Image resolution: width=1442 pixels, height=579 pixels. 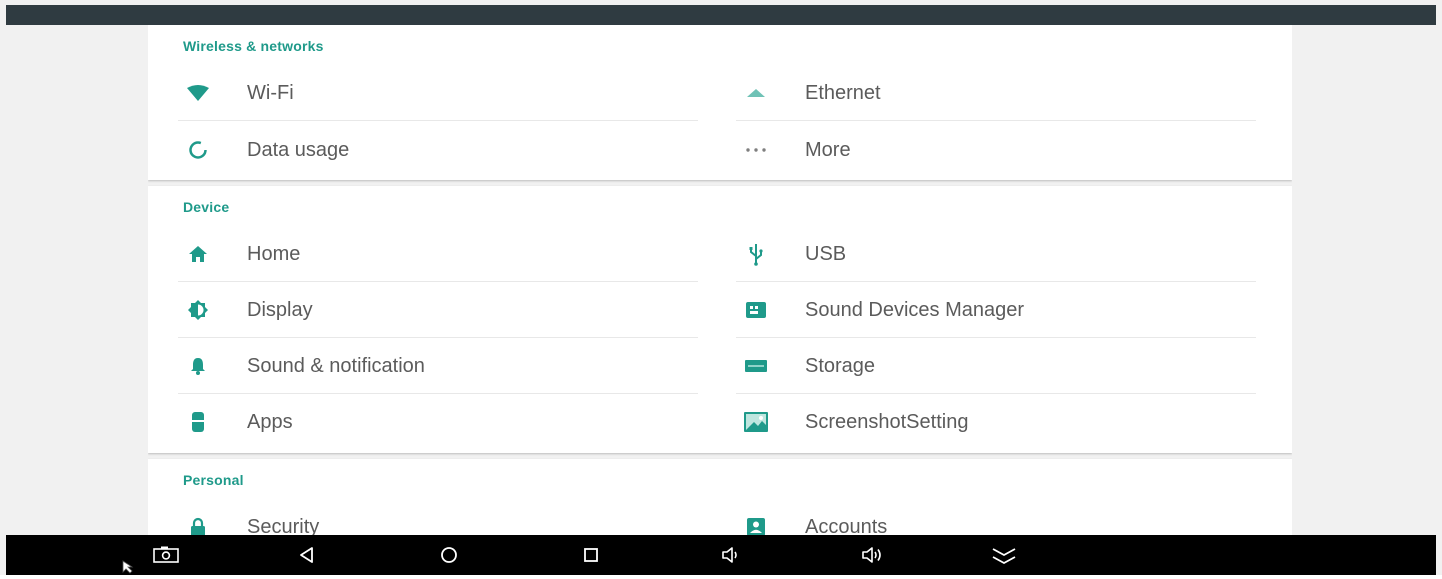 I want to click on usb-icon, so click(x=756, y=254).